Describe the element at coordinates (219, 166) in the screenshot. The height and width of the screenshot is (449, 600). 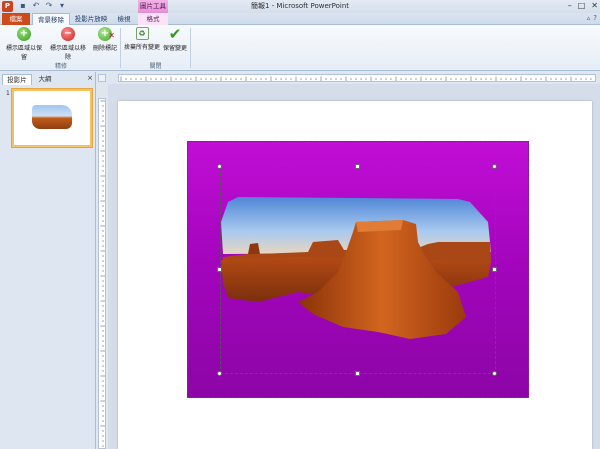
I see `resize-handle-top-left` at that location.